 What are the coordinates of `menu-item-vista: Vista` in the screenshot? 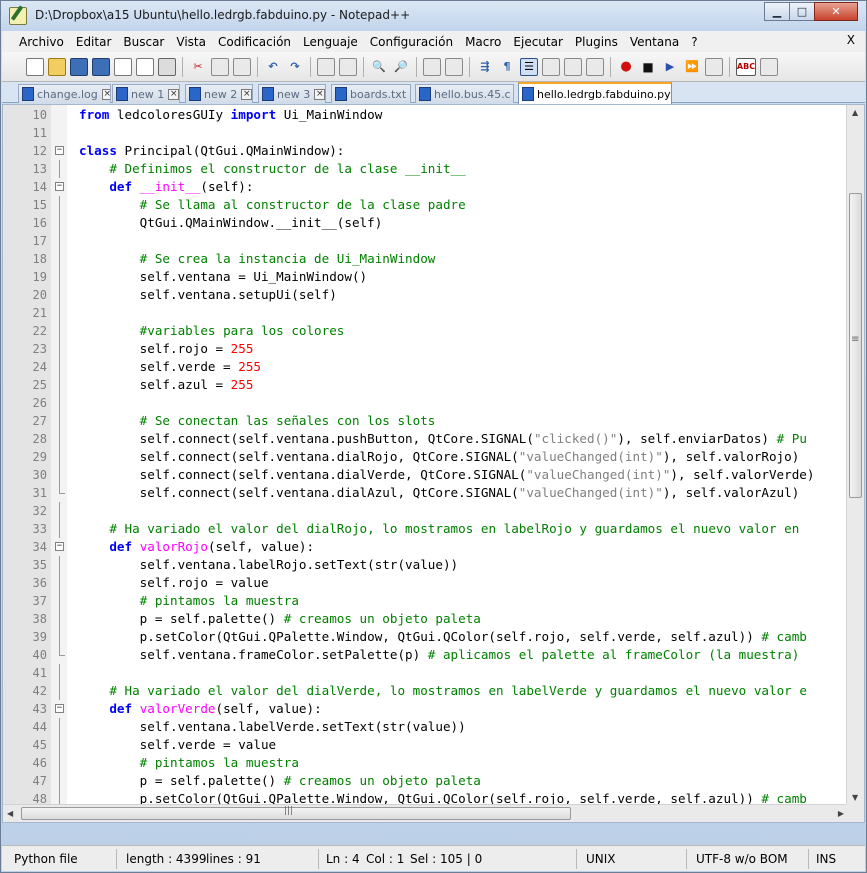 It's located at (191, 42).